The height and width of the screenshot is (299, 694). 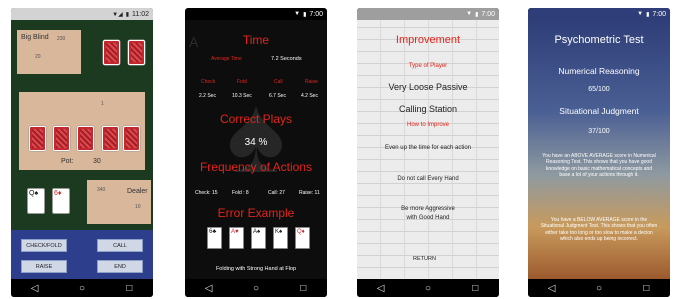 I want to click on action-label: Call, so click(x=278, y=82).